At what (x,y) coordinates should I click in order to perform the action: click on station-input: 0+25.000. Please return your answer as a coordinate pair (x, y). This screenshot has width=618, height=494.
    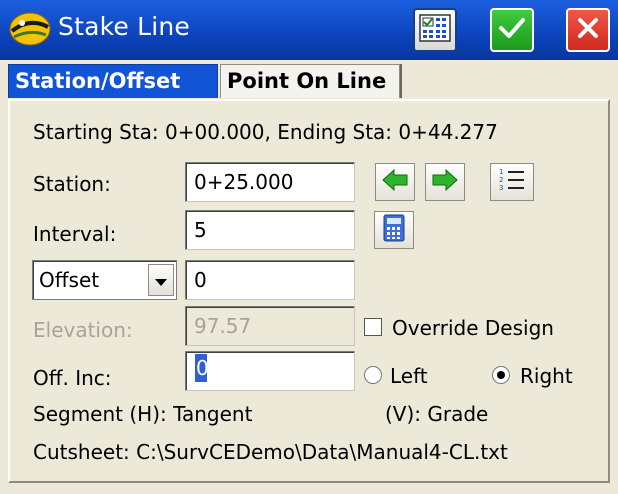
    Looking at the image, I should click on (270, 182).